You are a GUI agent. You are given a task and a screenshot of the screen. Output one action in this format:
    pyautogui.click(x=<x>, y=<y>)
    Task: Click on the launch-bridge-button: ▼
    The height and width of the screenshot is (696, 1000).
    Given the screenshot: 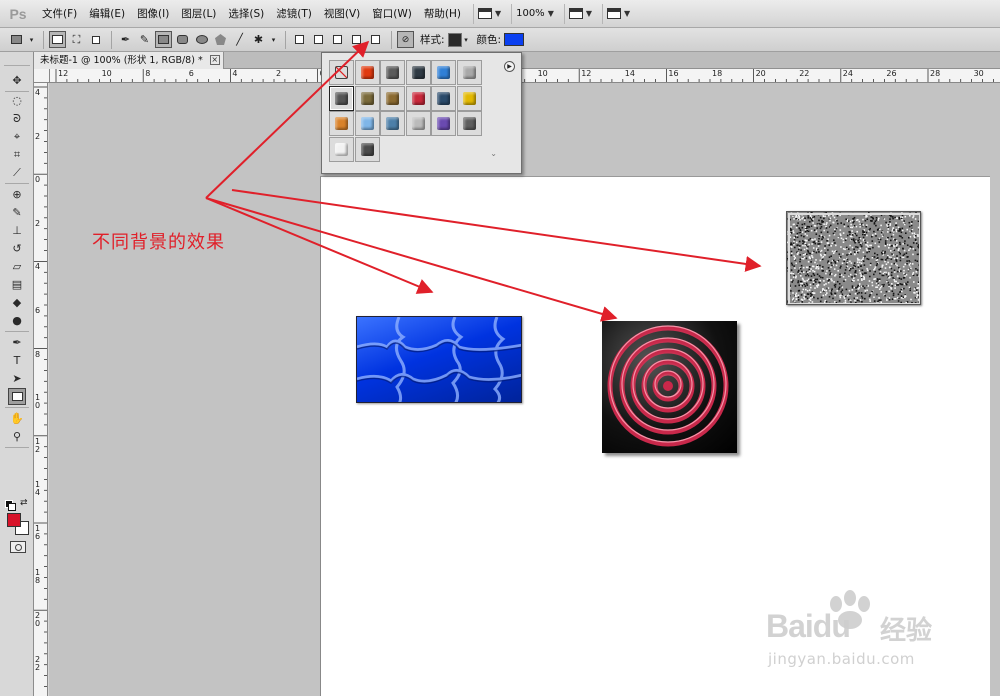 What is the action you would take?
    pyautogui.click(x=488, y=13)
    